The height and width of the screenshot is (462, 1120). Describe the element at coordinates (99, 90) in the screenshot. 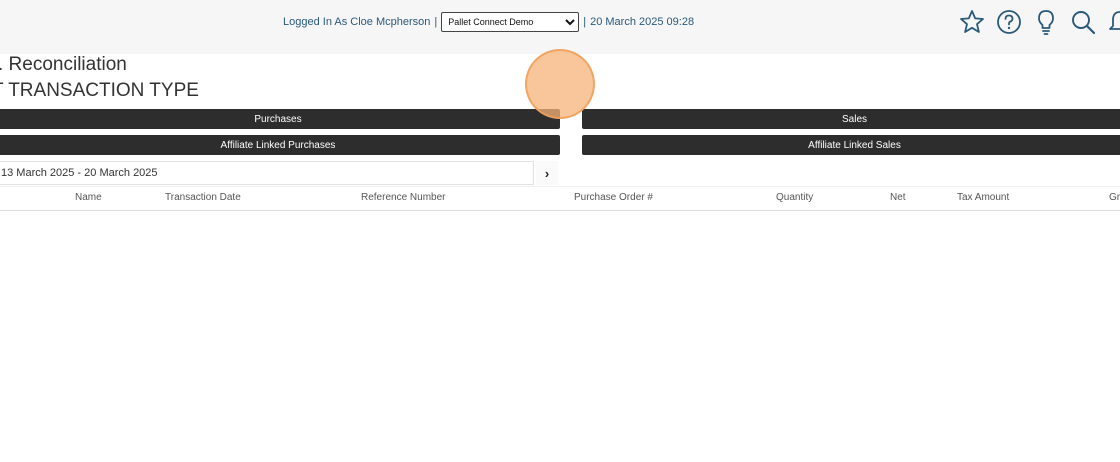

I see `page-subtitle: T TRANSACTION TYPE` at that location.